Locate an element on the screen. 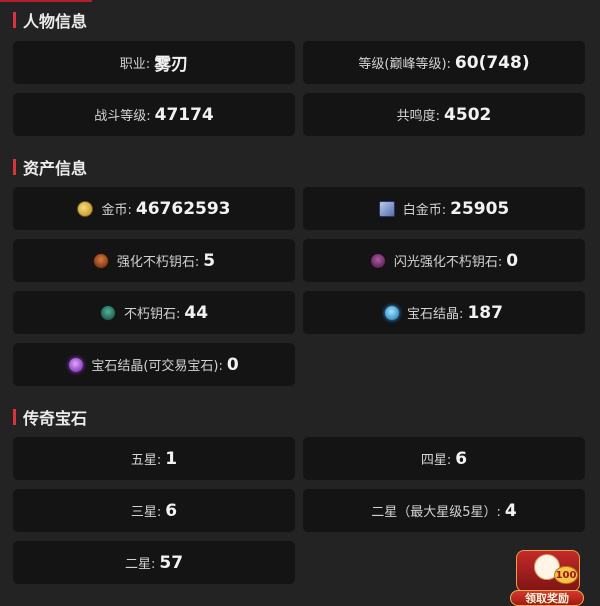  card-value: 57 is located at coordinates (171, 562).